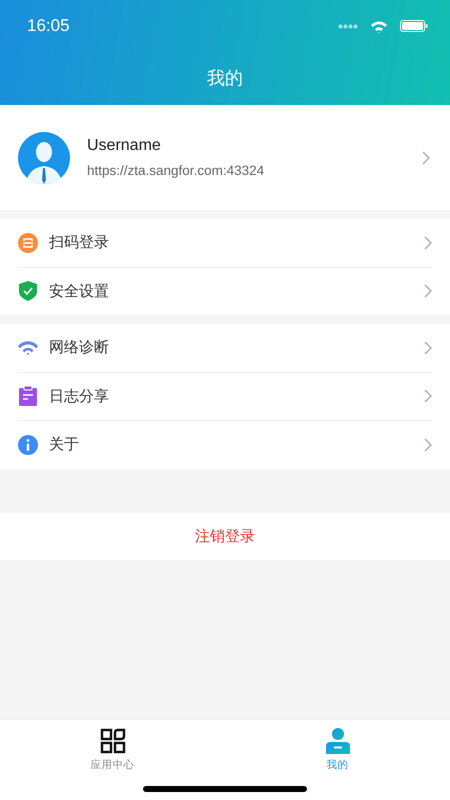 This screenshot has width=450, height=800. What do you see at coordinates (112, 760) in the screenshot?
I see `tab: 应用中心` at bounding box center [112, 760].